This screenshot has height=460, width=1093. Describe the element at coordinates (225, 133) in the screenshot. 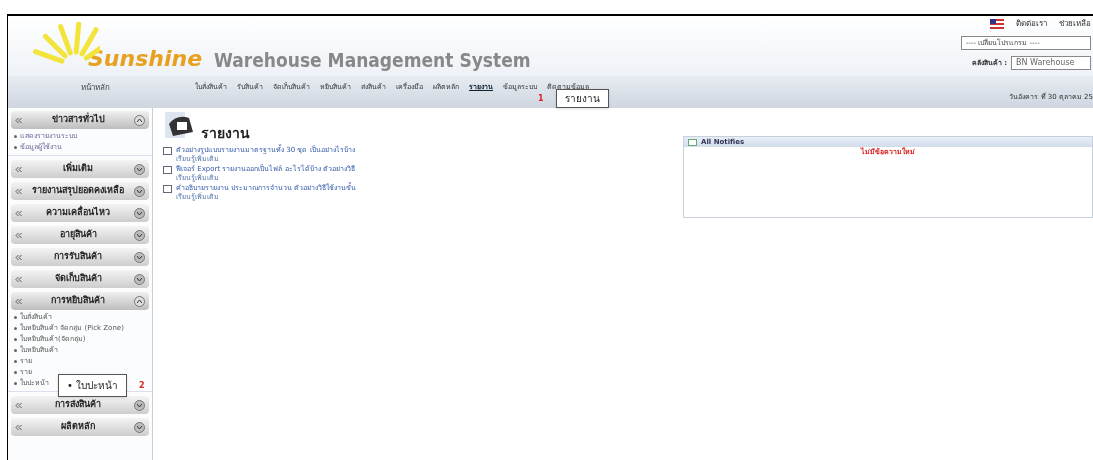

I see `page-title: รายงาน` at that location.